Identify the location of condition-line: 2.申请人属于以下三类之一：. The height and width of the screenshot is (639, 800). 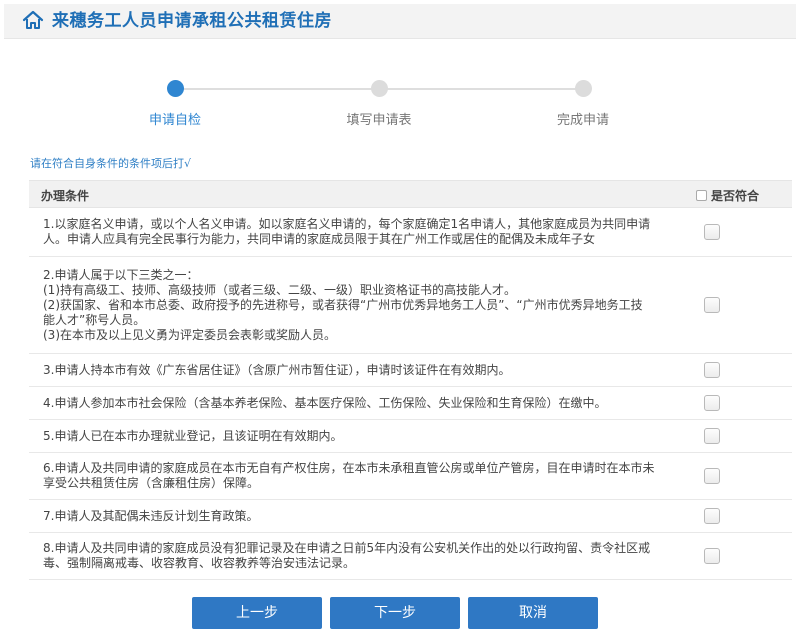
(121, 275).